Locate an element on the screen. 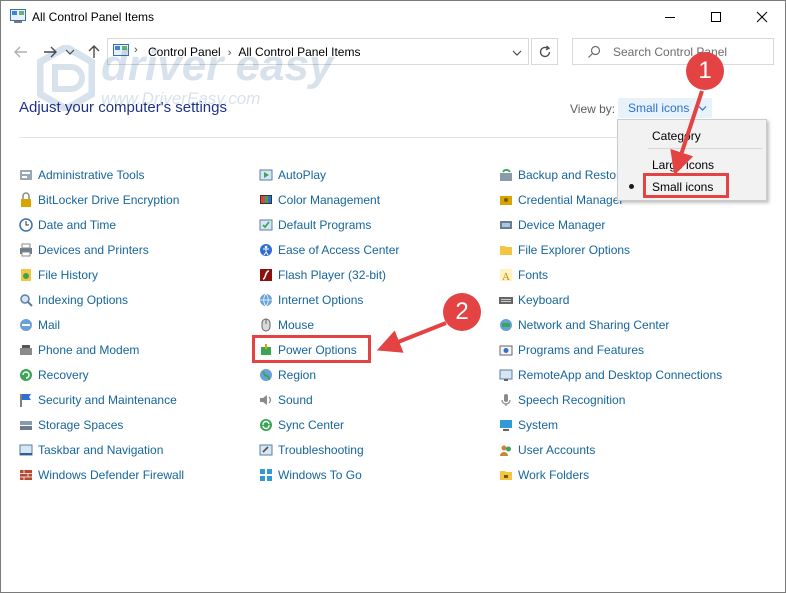 Image resolution: width=786 pixels, height=593 pixels. control-panel-item-work-folders: Work Folders is located at coordinates (543, 475).